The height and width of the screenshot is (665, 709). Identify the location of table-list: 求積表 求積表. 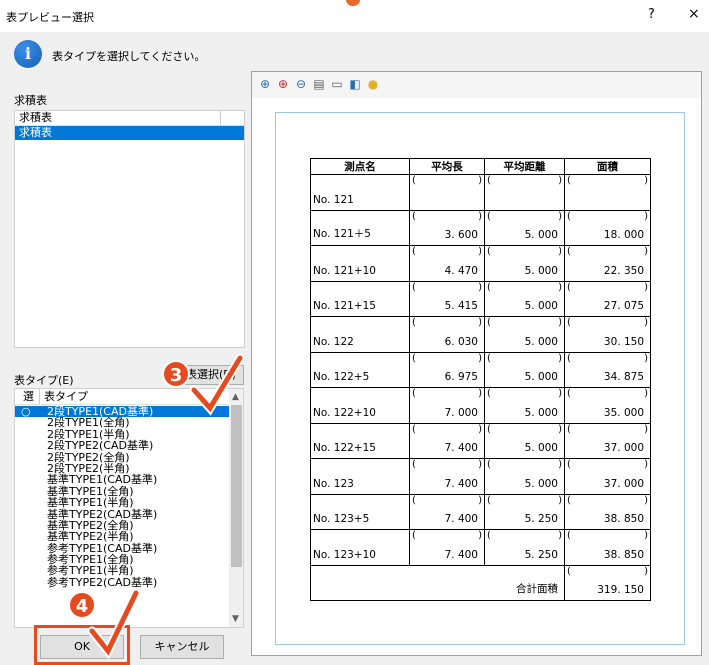
(129, 229).